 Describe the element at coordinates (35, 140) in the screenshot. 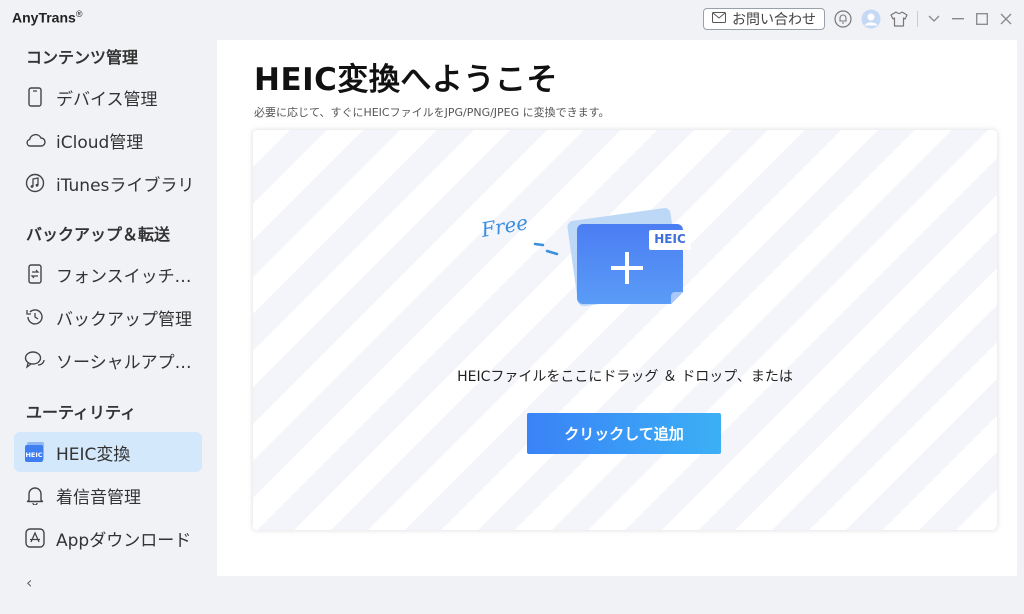

I see `cloud-icon` at that location.